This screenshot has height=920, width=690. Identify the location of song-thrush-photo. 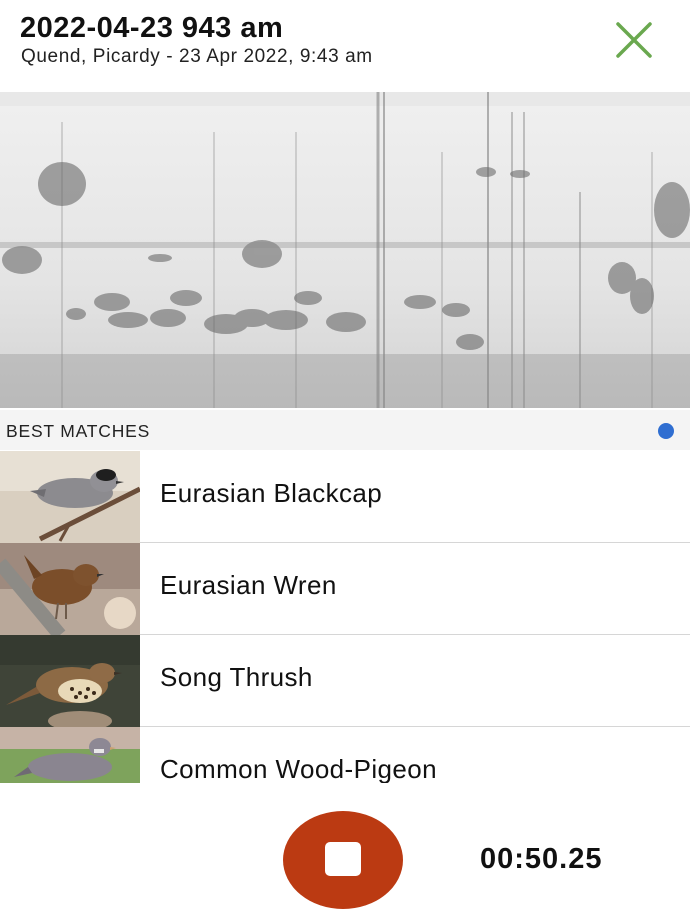
(70, 681).